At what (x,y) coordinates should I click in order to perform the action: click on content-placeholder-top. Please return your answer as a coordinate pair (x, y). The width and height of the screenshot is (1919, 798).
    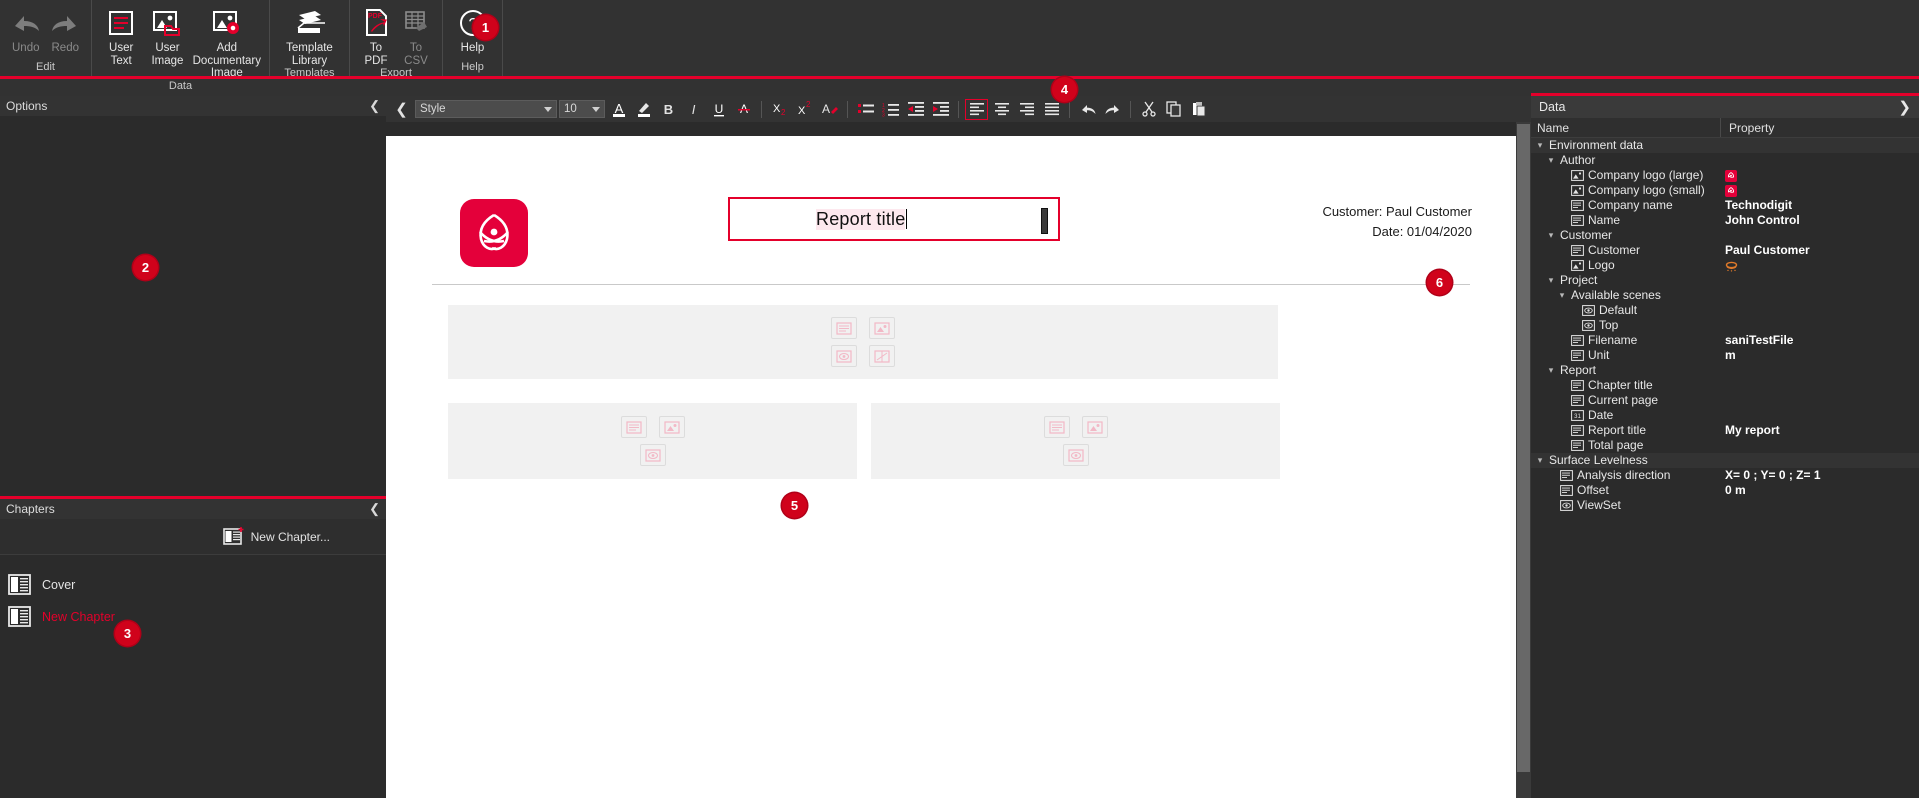
    Looking at the image, I should click on (863, 342).